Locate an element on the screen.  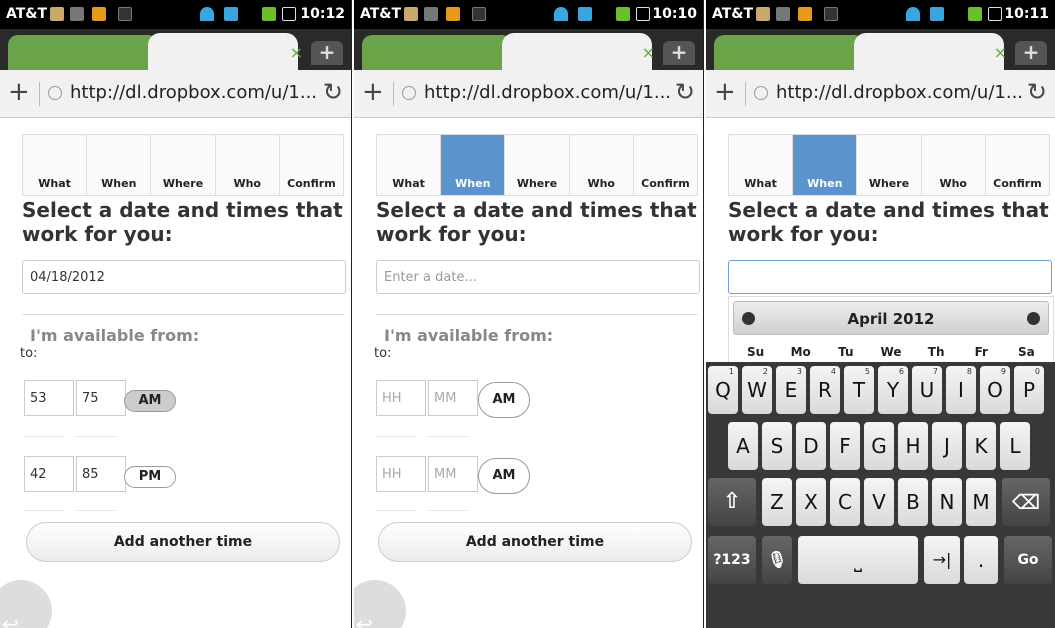
key-v: V is located at coordinates (879, 502).